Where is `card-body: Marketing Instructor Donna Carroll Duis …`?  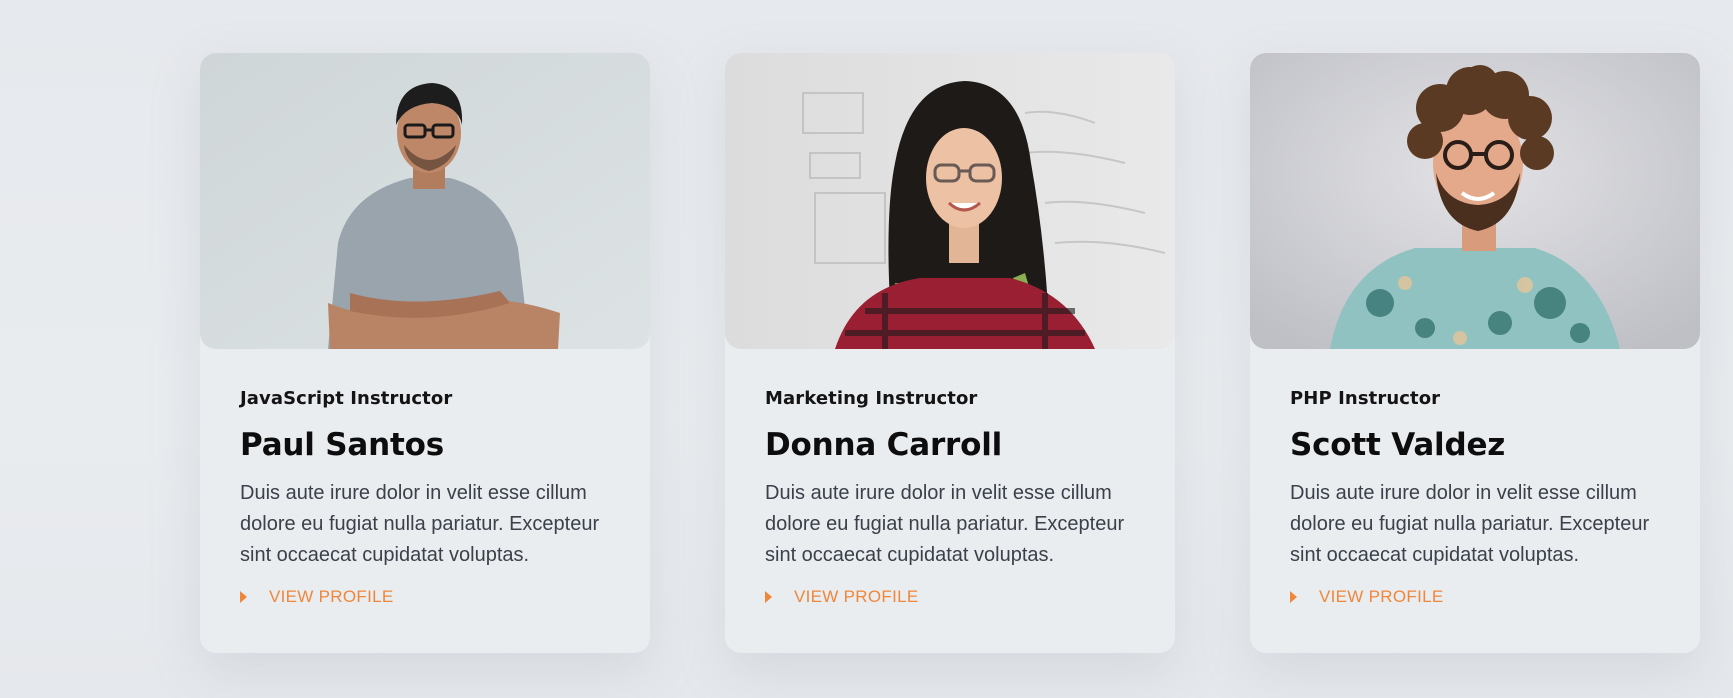 card-body: Marketing Instructor Donna Carroll Duis … is located at coordinates (950, 497).